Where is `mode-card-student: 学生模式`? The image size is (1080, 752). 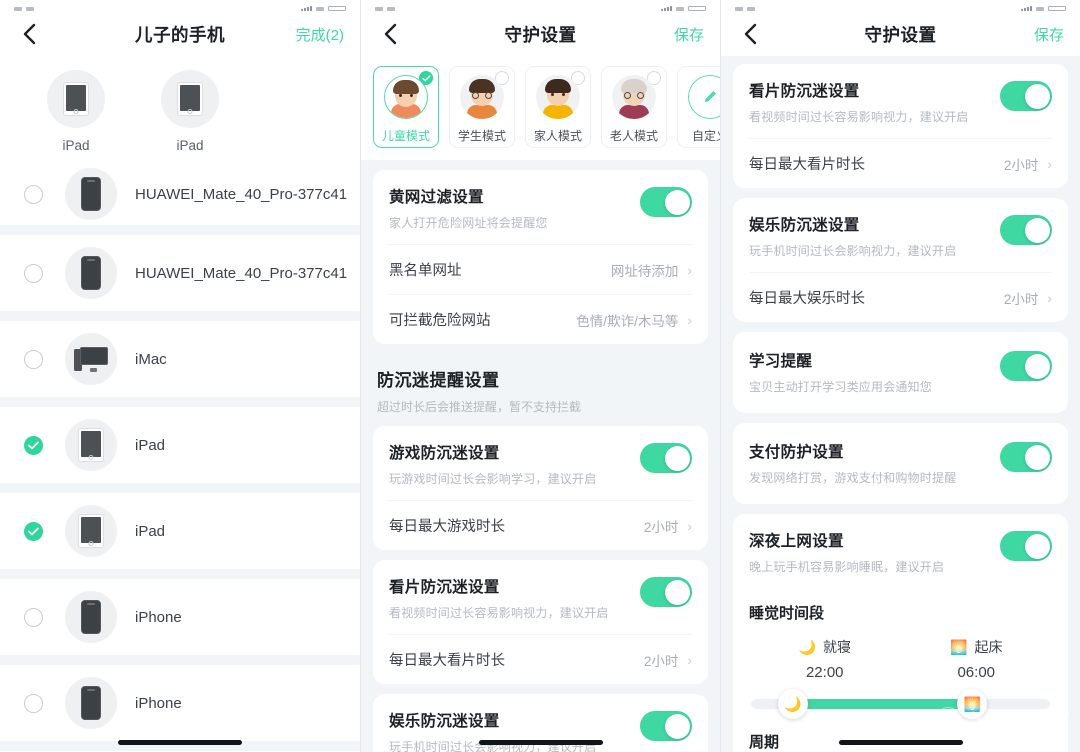
mode-card-student: 学生模式 is located at coordinates (482, 107).